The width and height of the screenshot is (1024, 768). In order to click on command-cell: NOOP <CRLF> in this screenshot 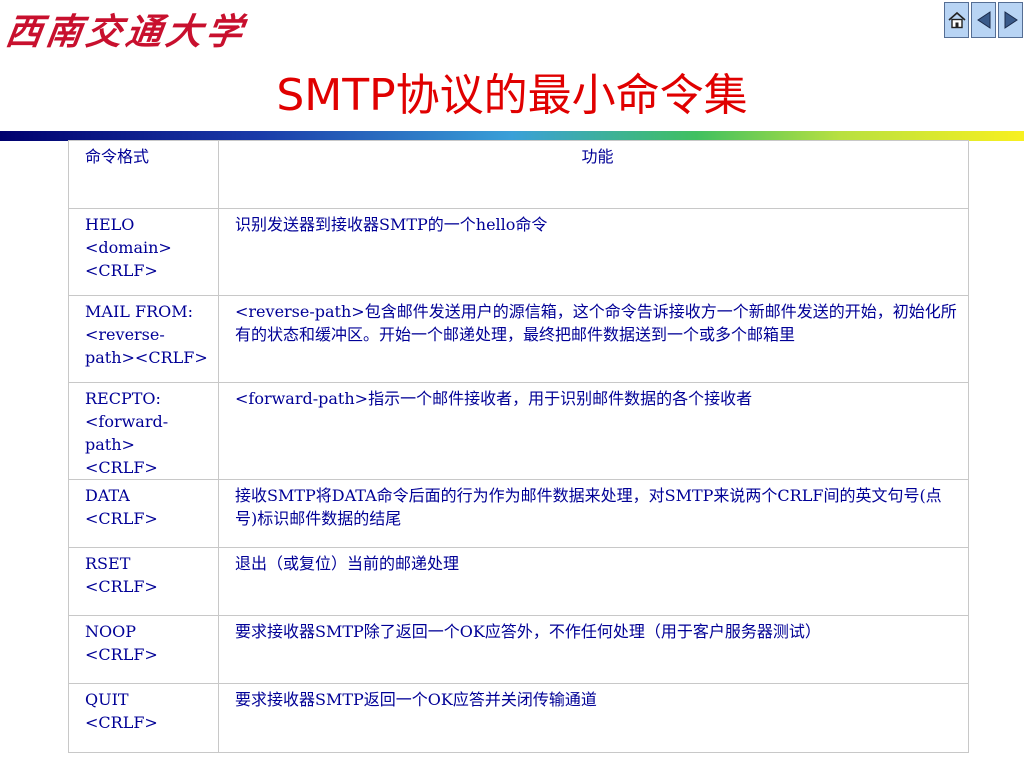, I will do `click(143, 649)`.